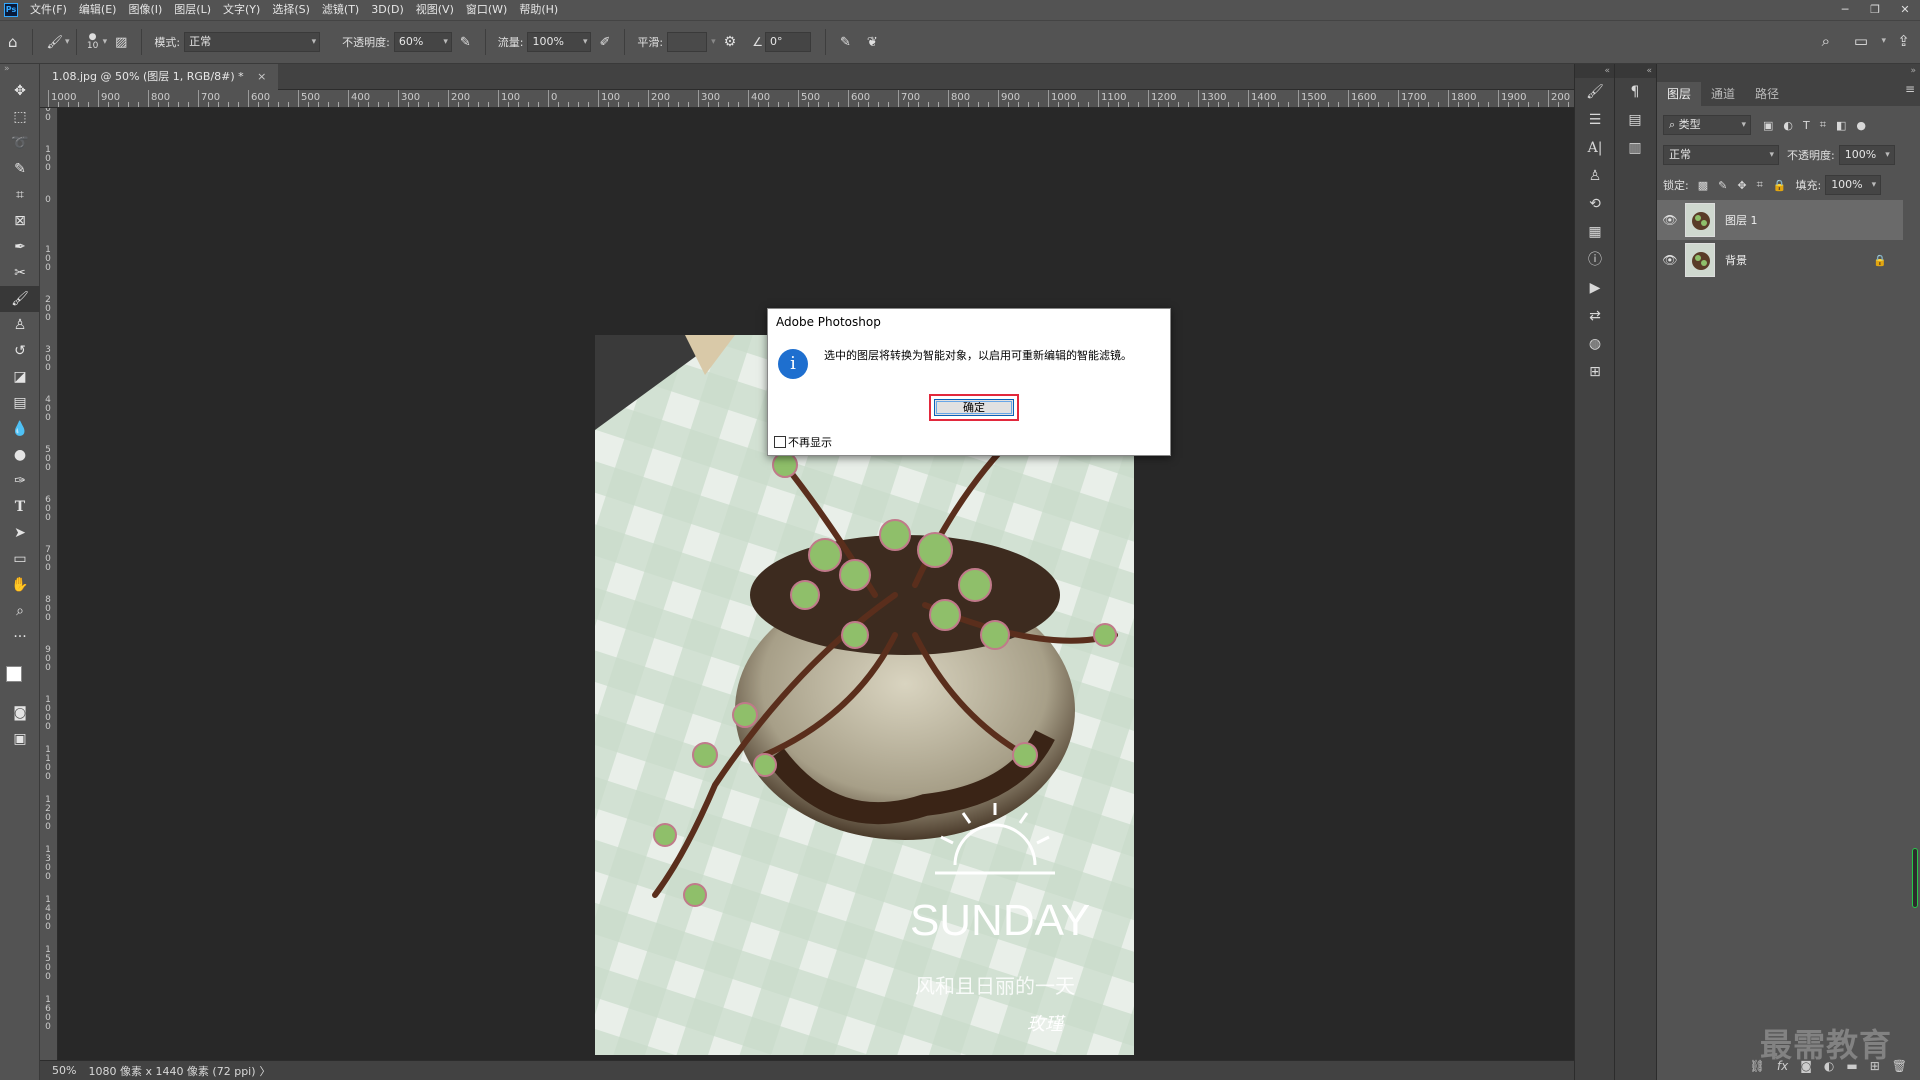 This screenshot has height=1080, width=1920. What do you see at coordinates (55, 42) in the screenshot?
I see `brush-preset-icon: 🖌` at bounding box center [55, 42].